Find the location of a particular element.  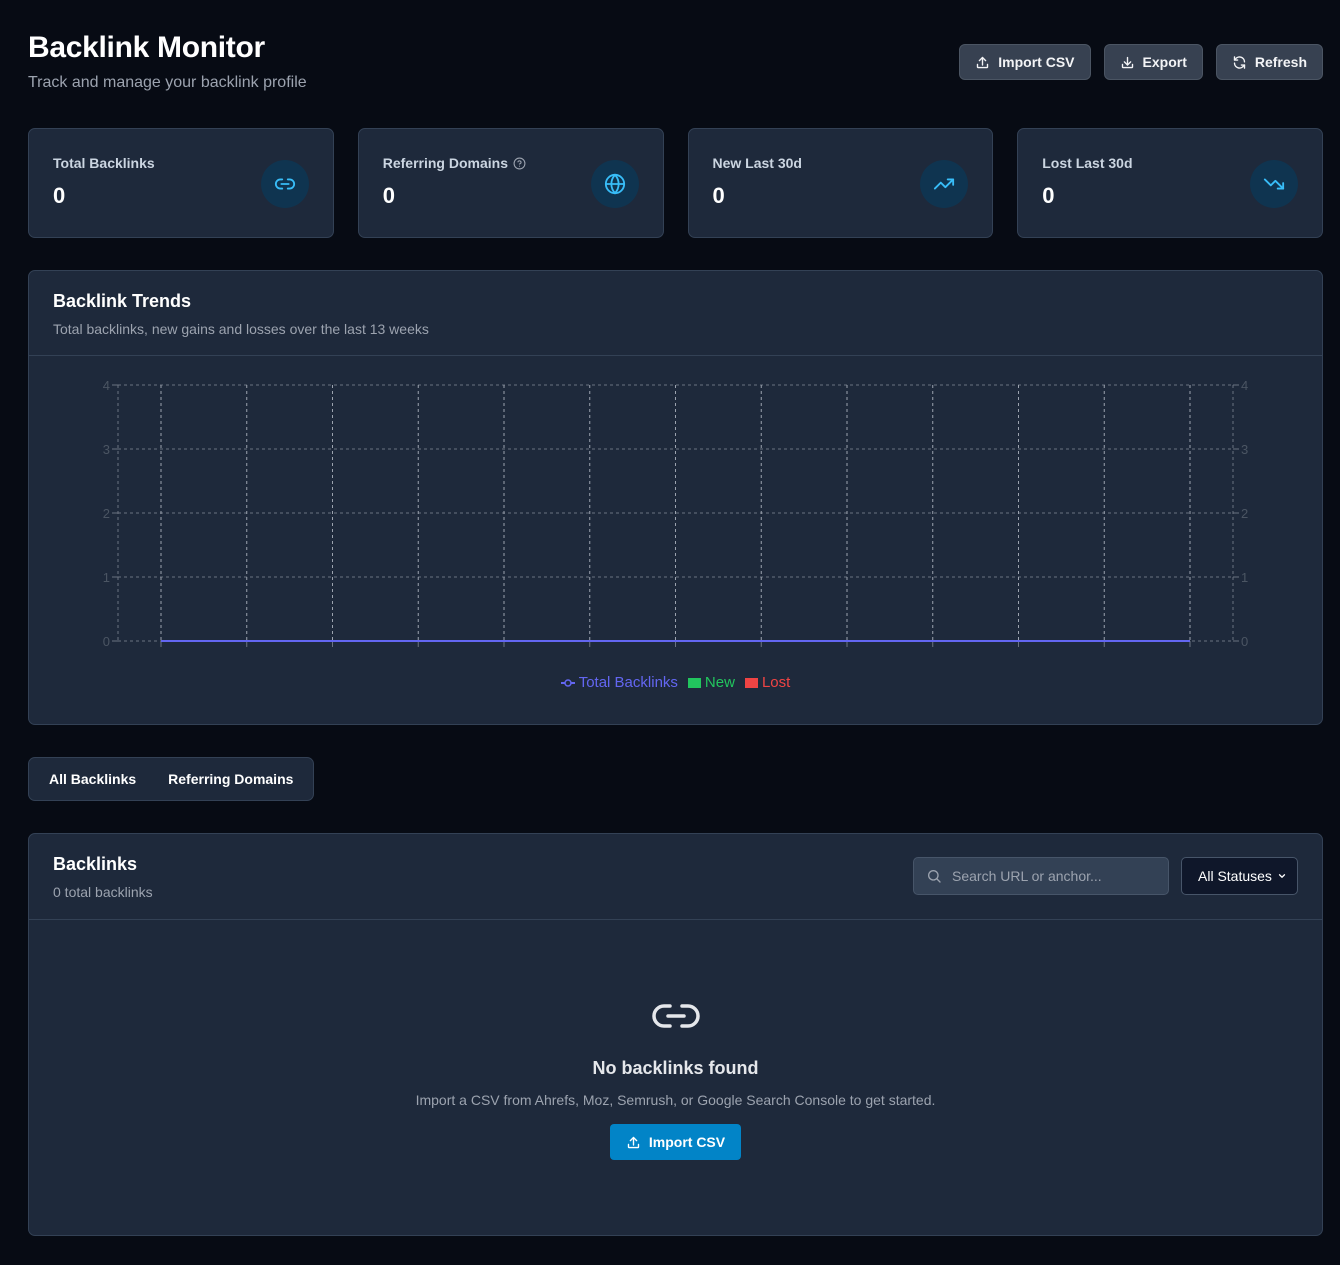

import-csv-button: Import CSV is located at coordinates (1025, 62).